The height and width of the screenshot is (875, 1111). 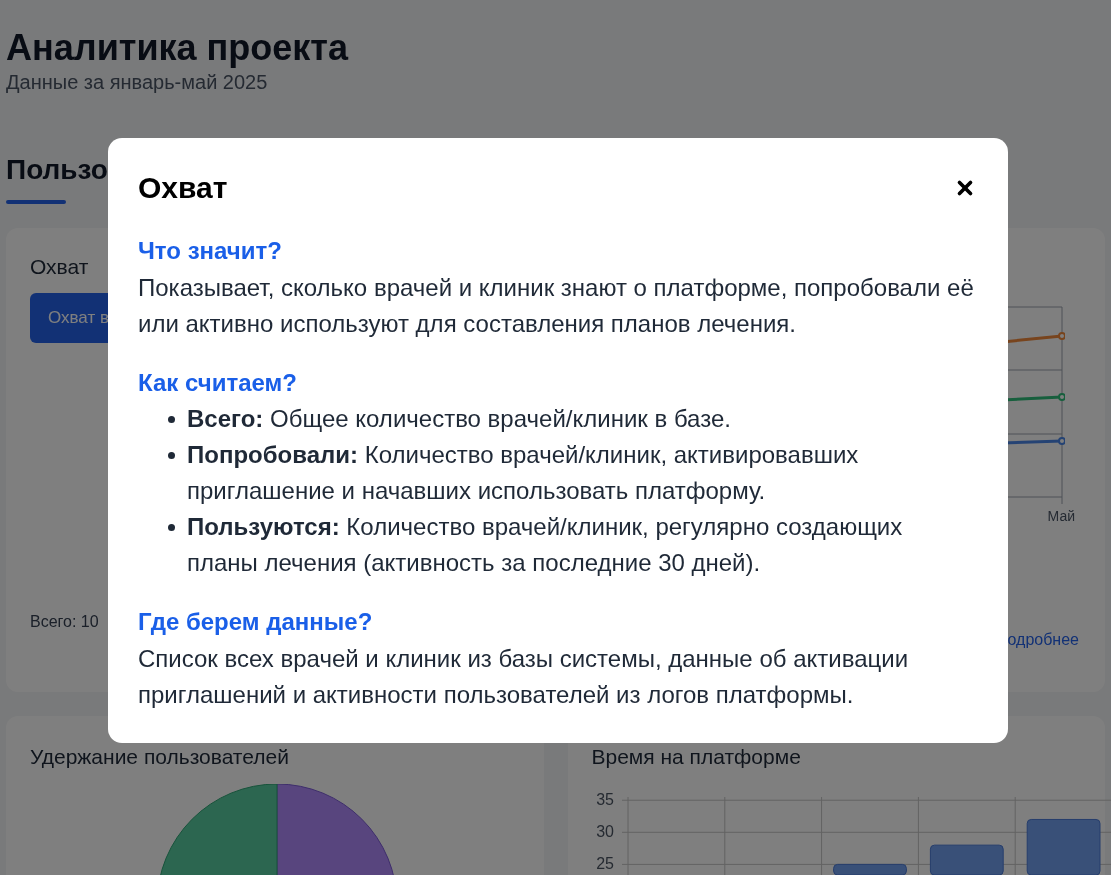 What do you see at coordinates (604, 800) in the screenshot?
I see `axis-tick: 35` at bounding box center [604, 800].